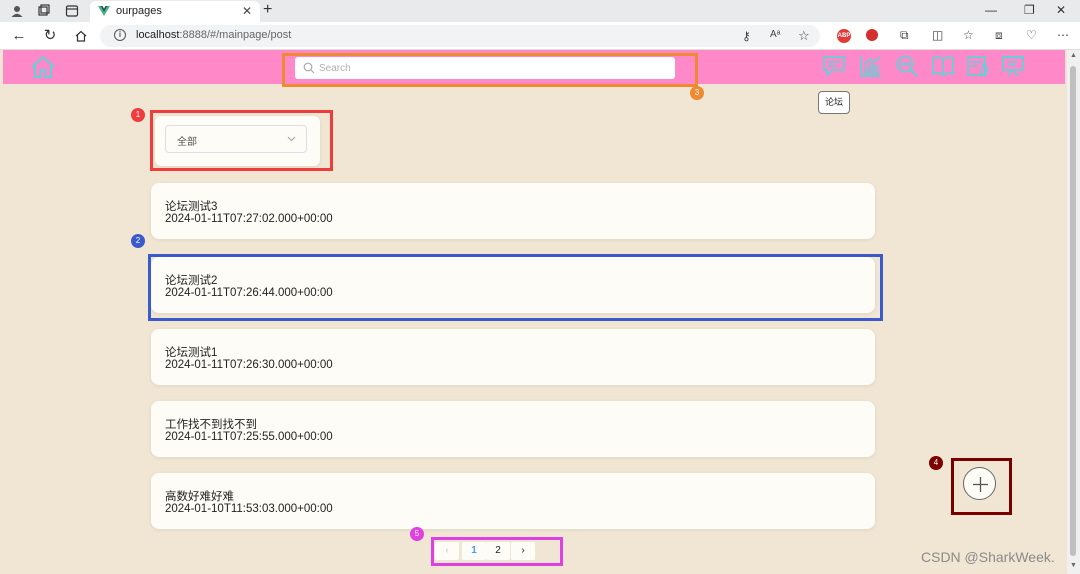 This screenshot has width=1080, height=574. What do you see at coordinates (199, 497) in the screenshot?
I see `post-title: 高数好难好难` at bounding box center [199, 497].